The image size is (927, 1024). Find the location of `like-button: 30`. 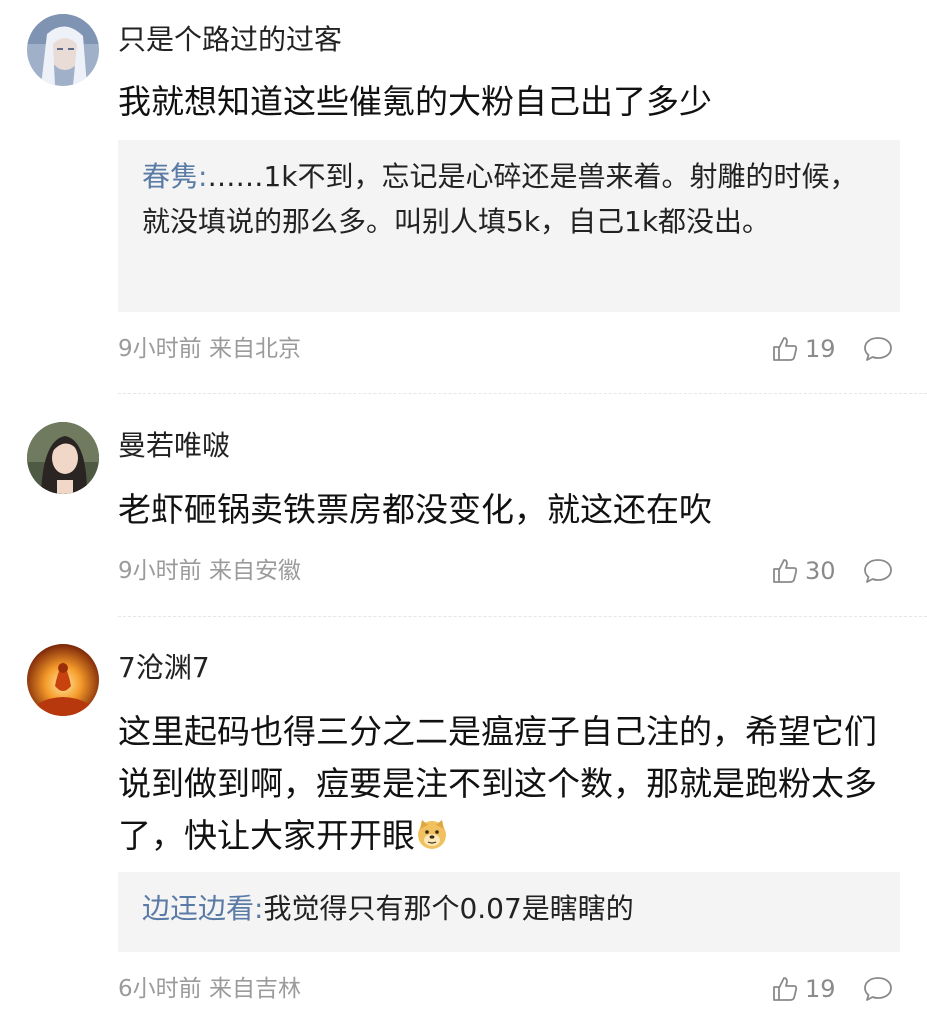

like-button: 30 is located at coordinates (812, 571).